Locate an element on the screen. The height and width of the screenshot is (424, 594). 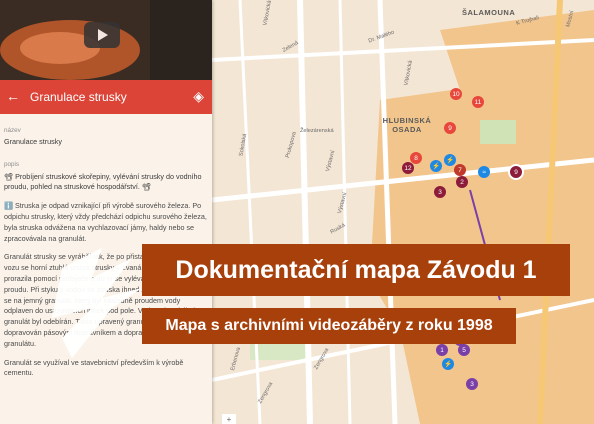
wave-marker-icon: ≈ is located at coordinates (484, 172).